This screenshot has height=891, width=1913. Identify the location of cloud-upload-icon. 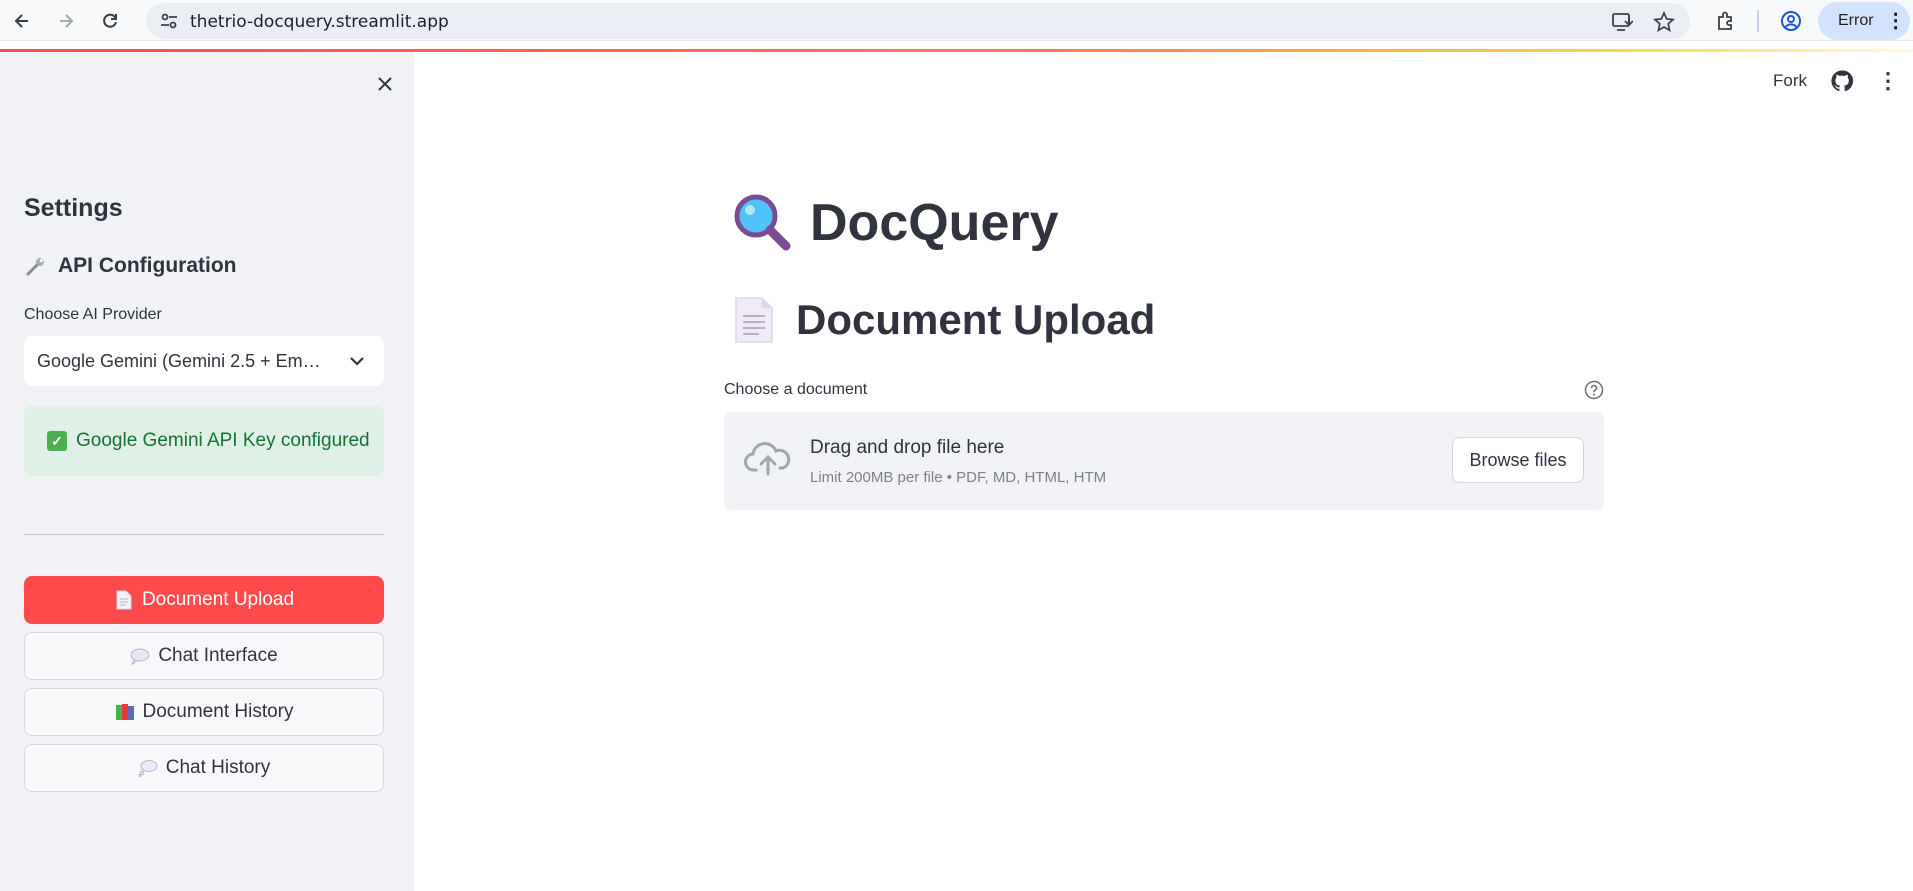
(767, 459).